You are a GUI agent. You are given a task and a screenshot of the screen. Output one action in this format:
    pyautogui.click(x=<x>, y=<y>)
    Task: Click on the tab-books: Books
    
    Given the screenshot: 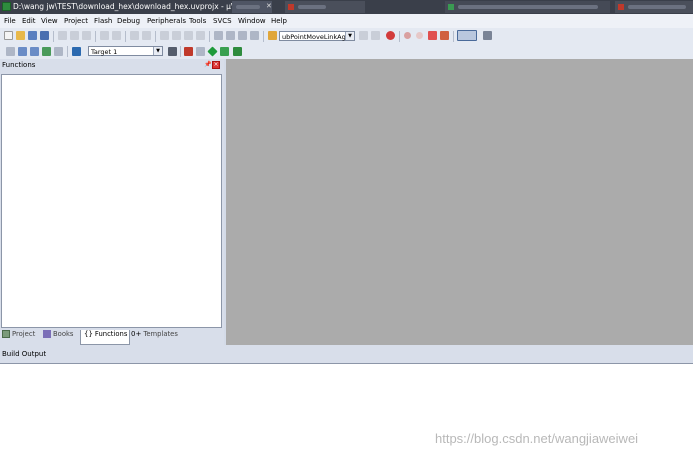 What is the action you would take?
    pyautogui.click(x=58, y=337)
    